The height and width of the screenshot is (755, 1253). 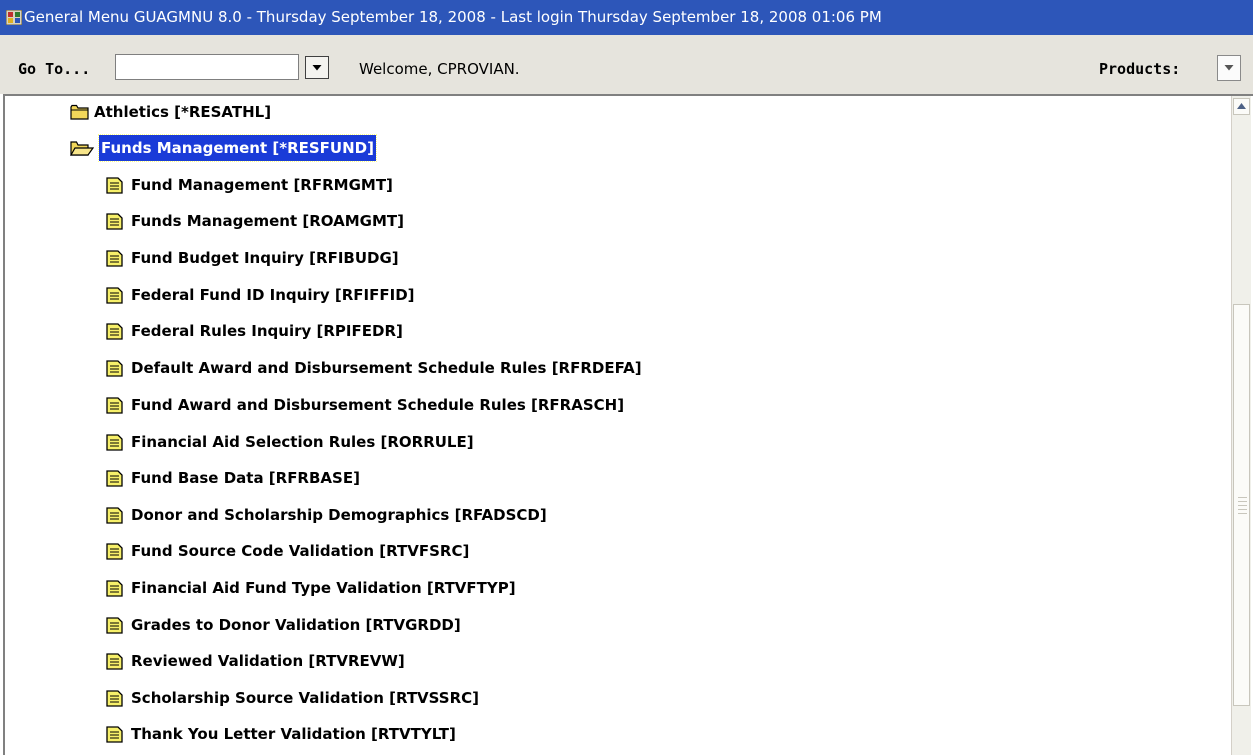 I want to click on toolbar: Go To... Welcome, CPROVIAN. Products:, so click(x=626, y=64).